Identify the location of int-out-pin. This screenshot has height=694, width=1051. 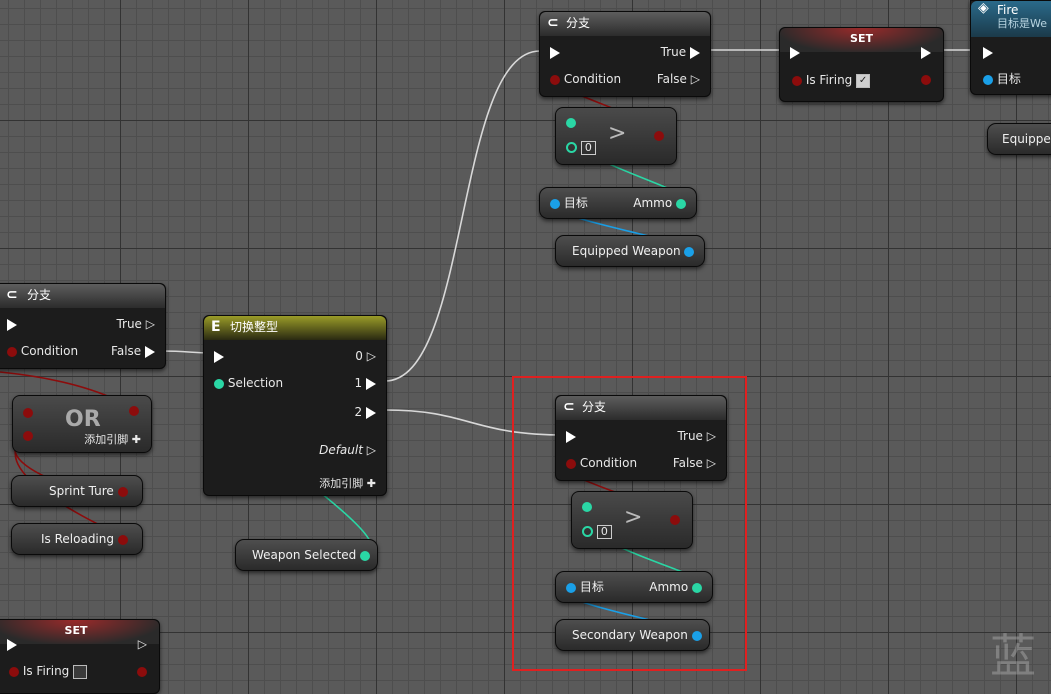
(365, 555).